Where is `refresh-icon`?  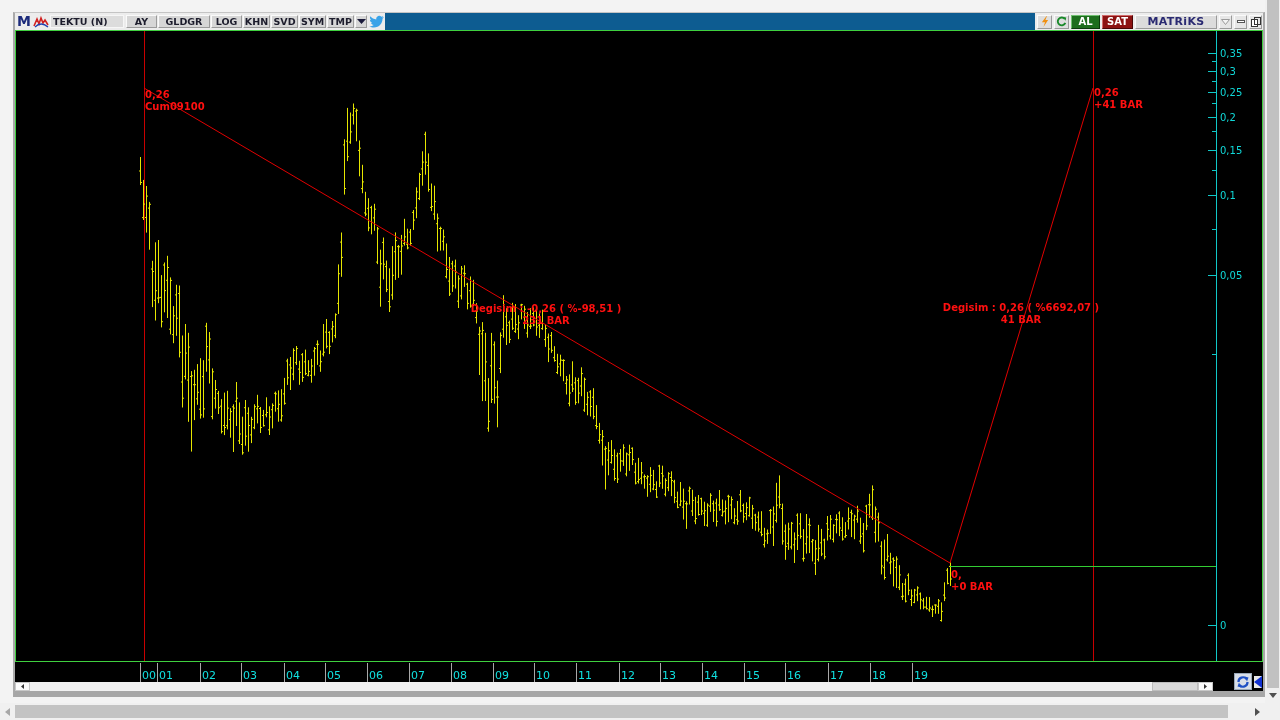 refresh-icon is located at coordinates (1243, 681).